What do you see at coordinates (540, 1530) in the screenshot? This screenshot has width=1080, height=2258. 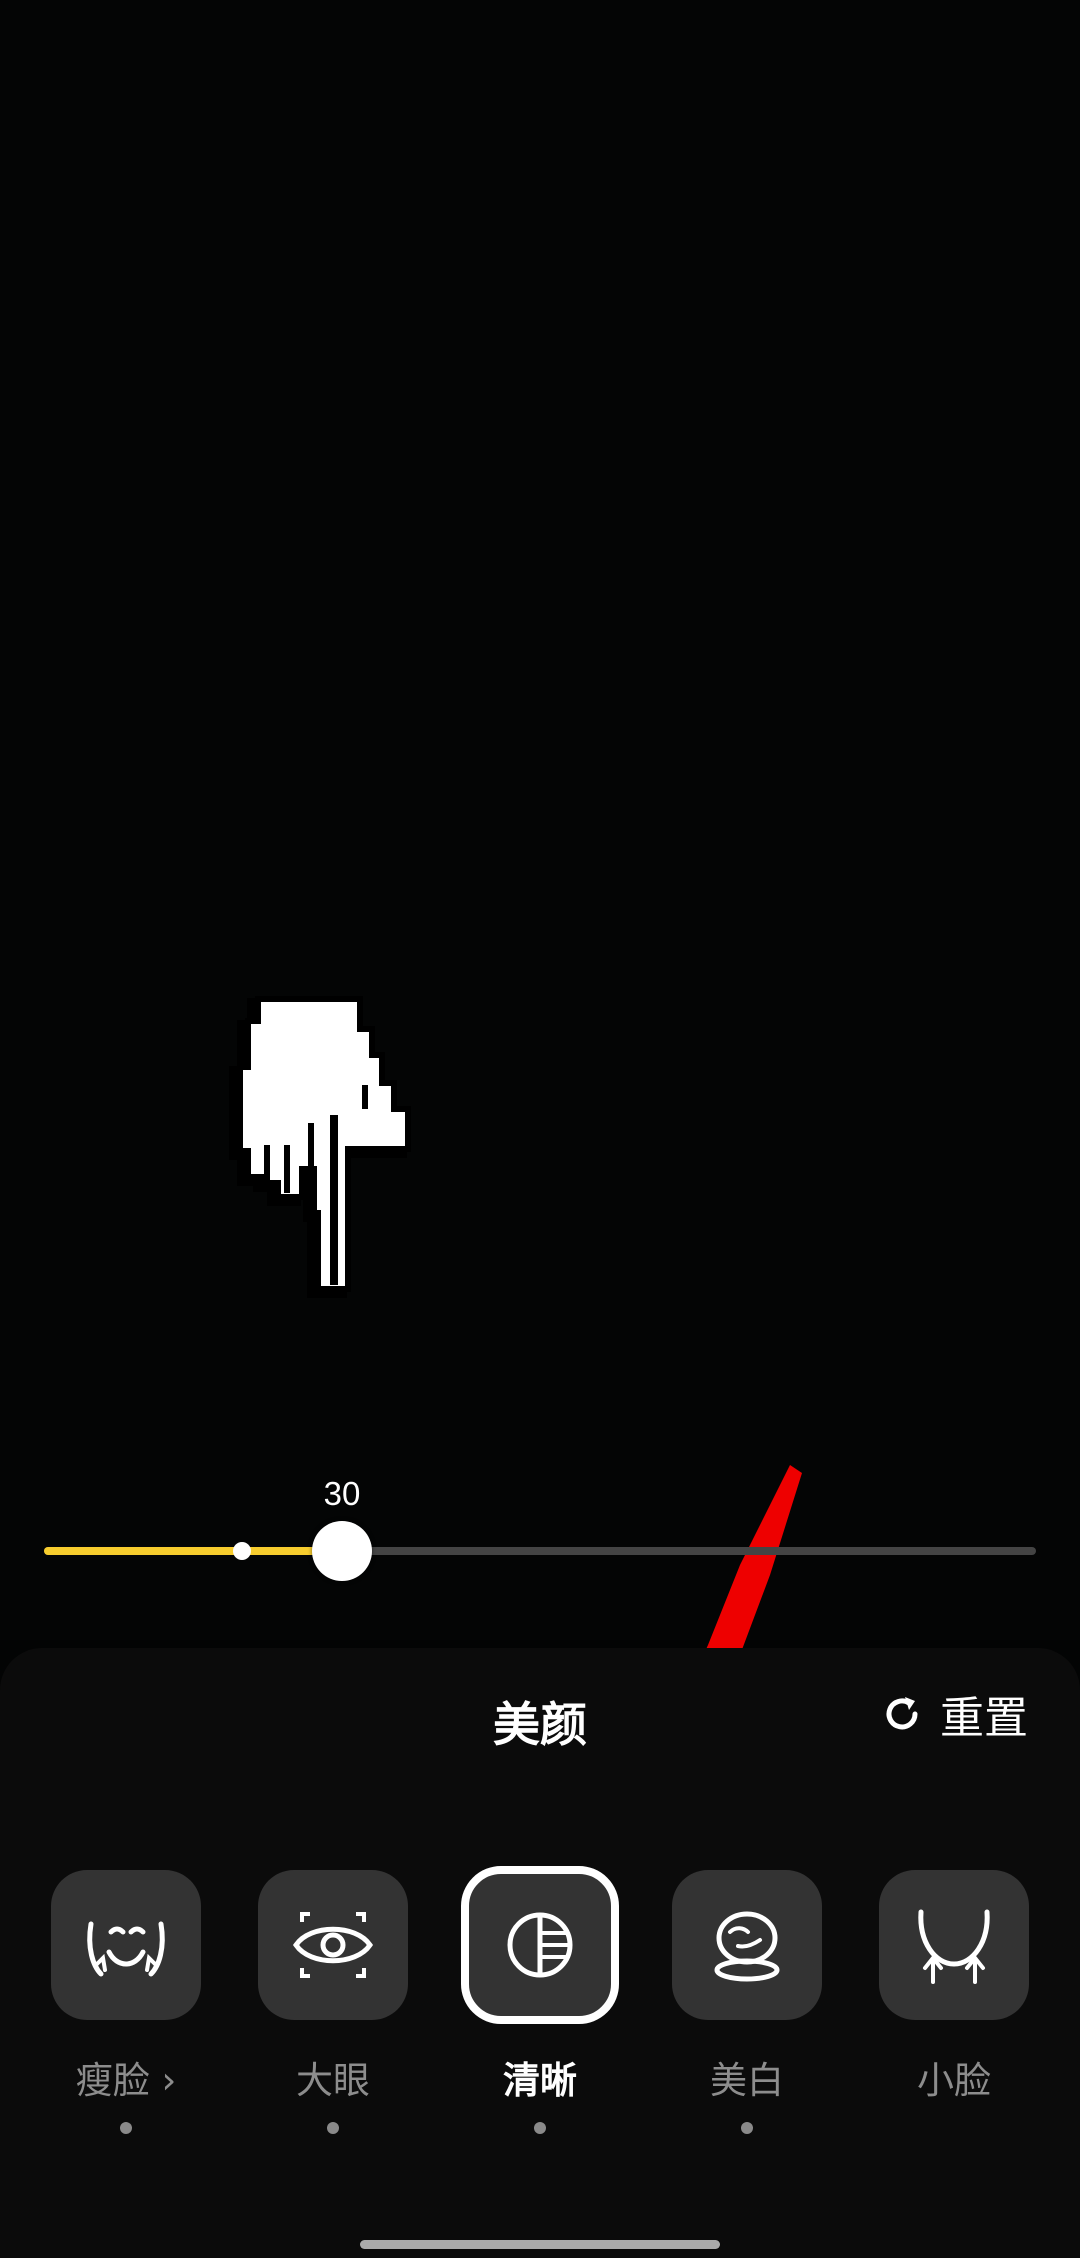 I see `beauty-intensity-slider: 30` at bounding box center [540, 1530].